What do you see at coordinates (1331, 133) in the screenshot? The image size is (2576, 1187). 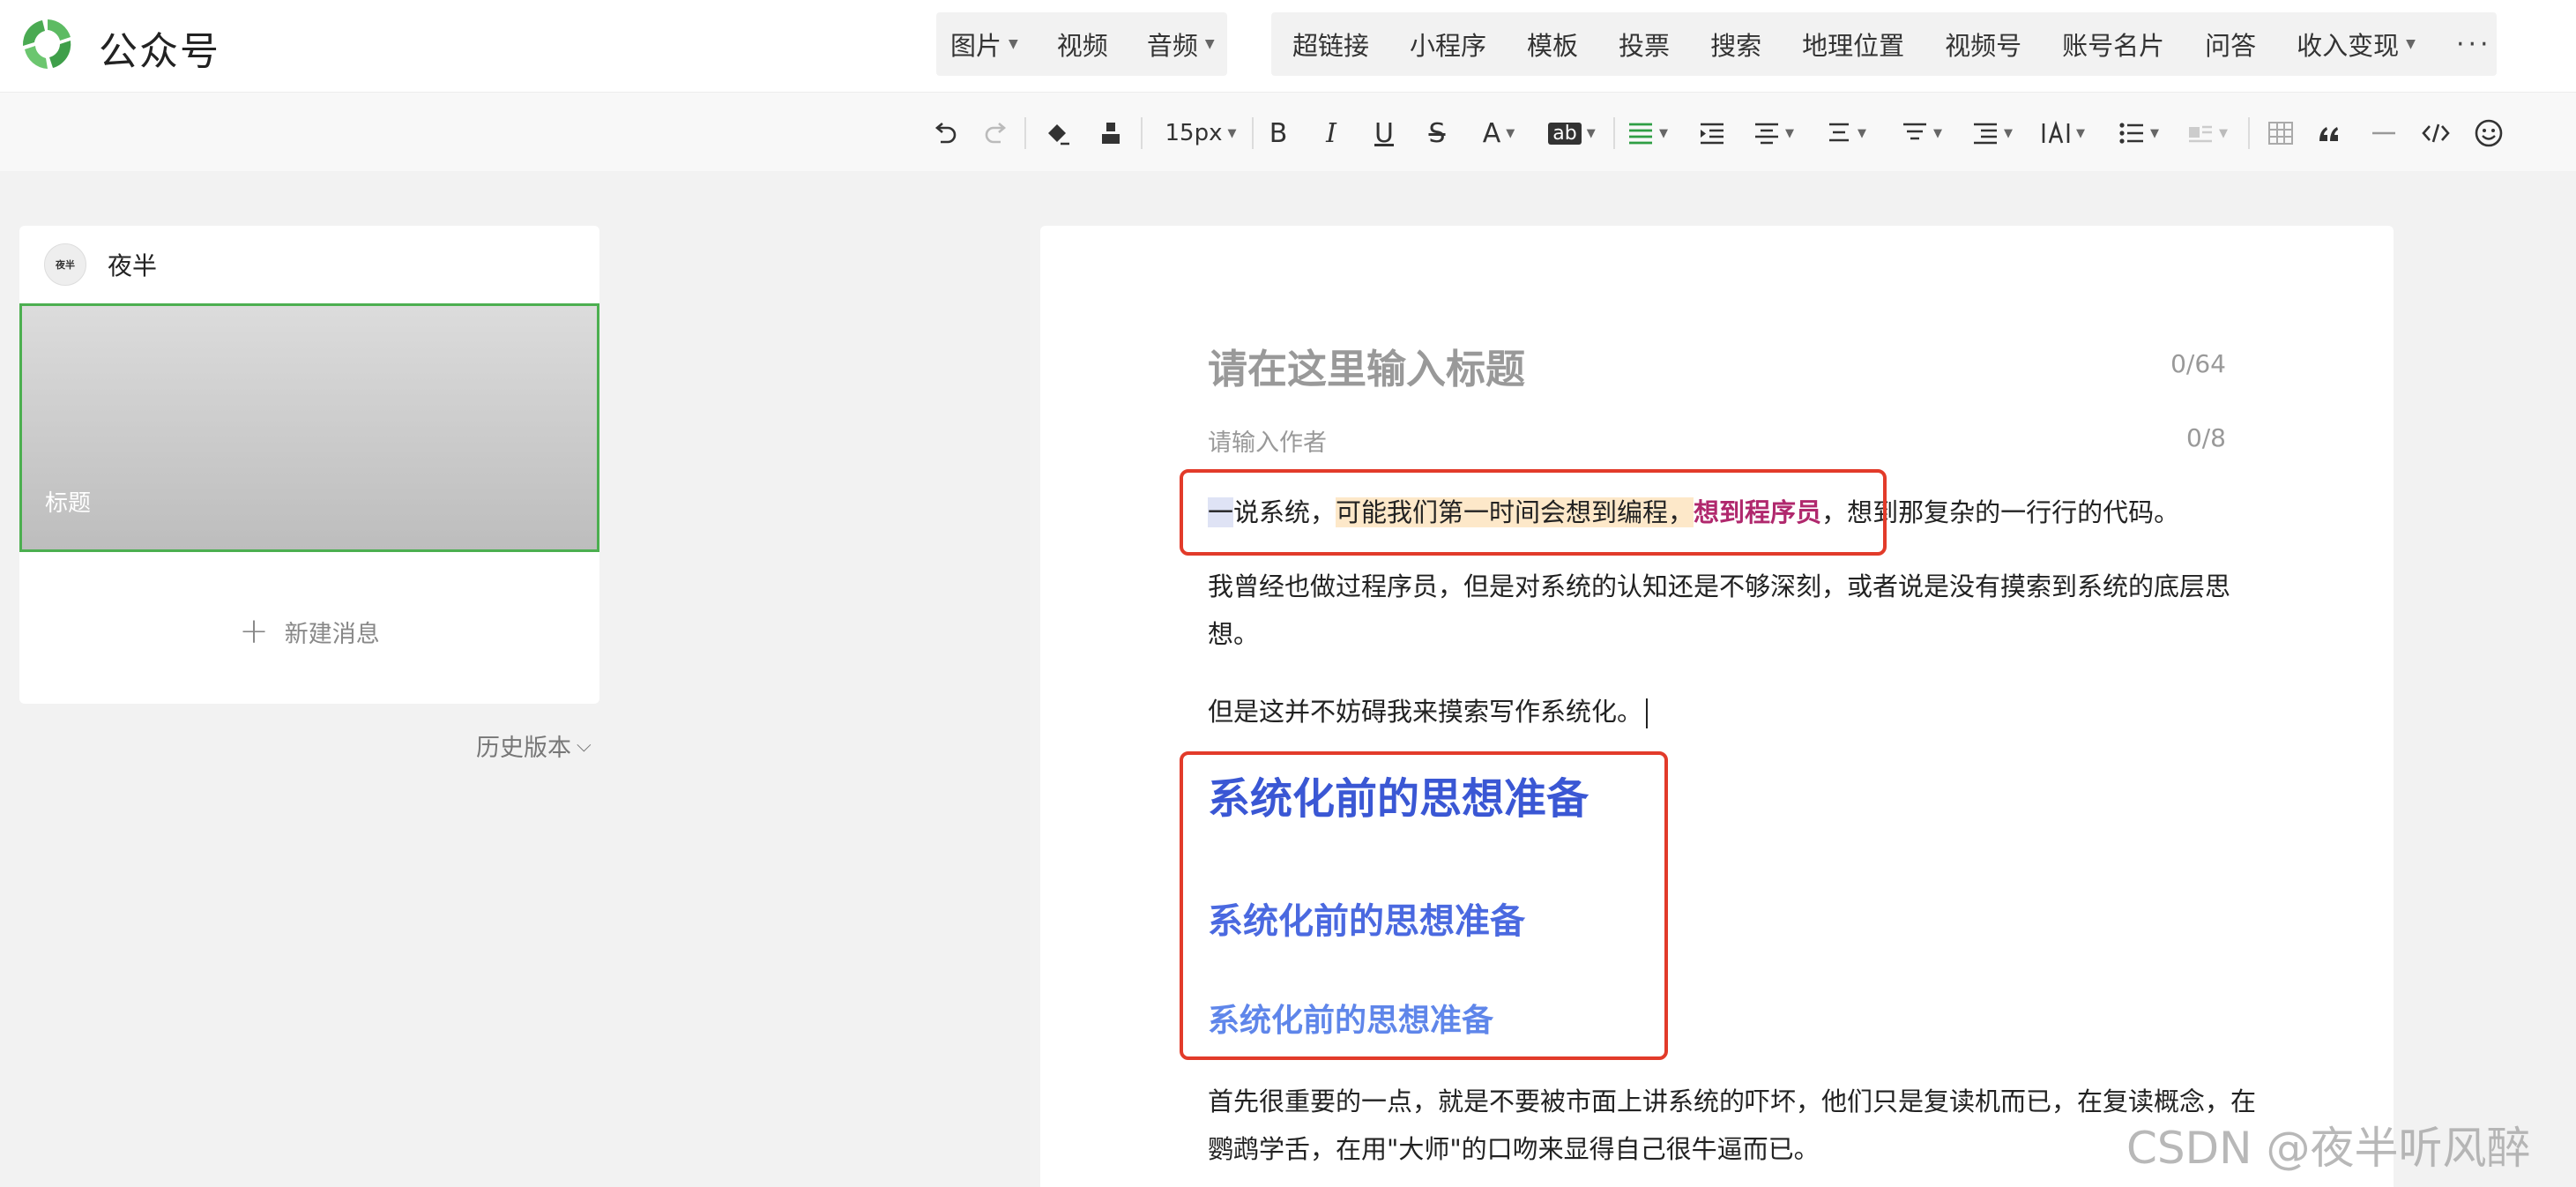 I see `italic-button: I` at bounding box center [1331, 133].